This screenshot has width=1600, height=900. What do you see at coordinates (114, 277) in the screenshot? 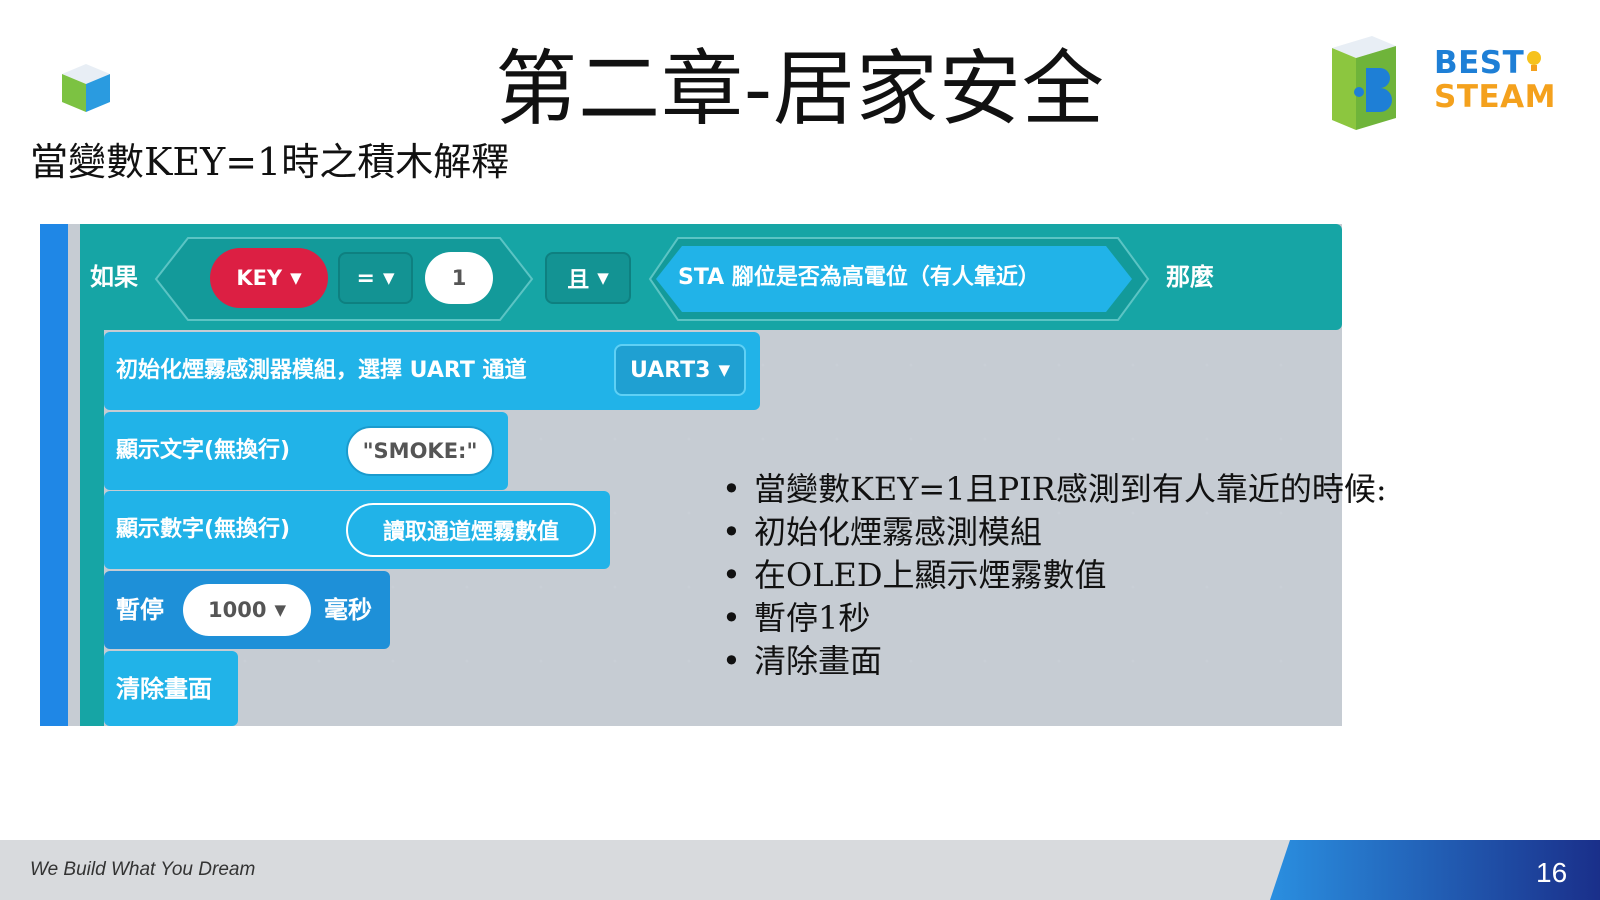
I see `if-label: 如果` at bounding box center [114, 277].